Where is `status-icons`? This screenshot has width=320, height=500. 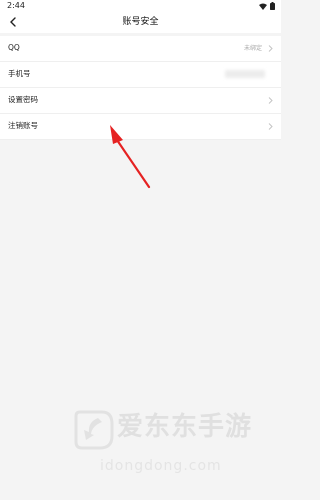 status-icons is located at coordinates (267, 6).